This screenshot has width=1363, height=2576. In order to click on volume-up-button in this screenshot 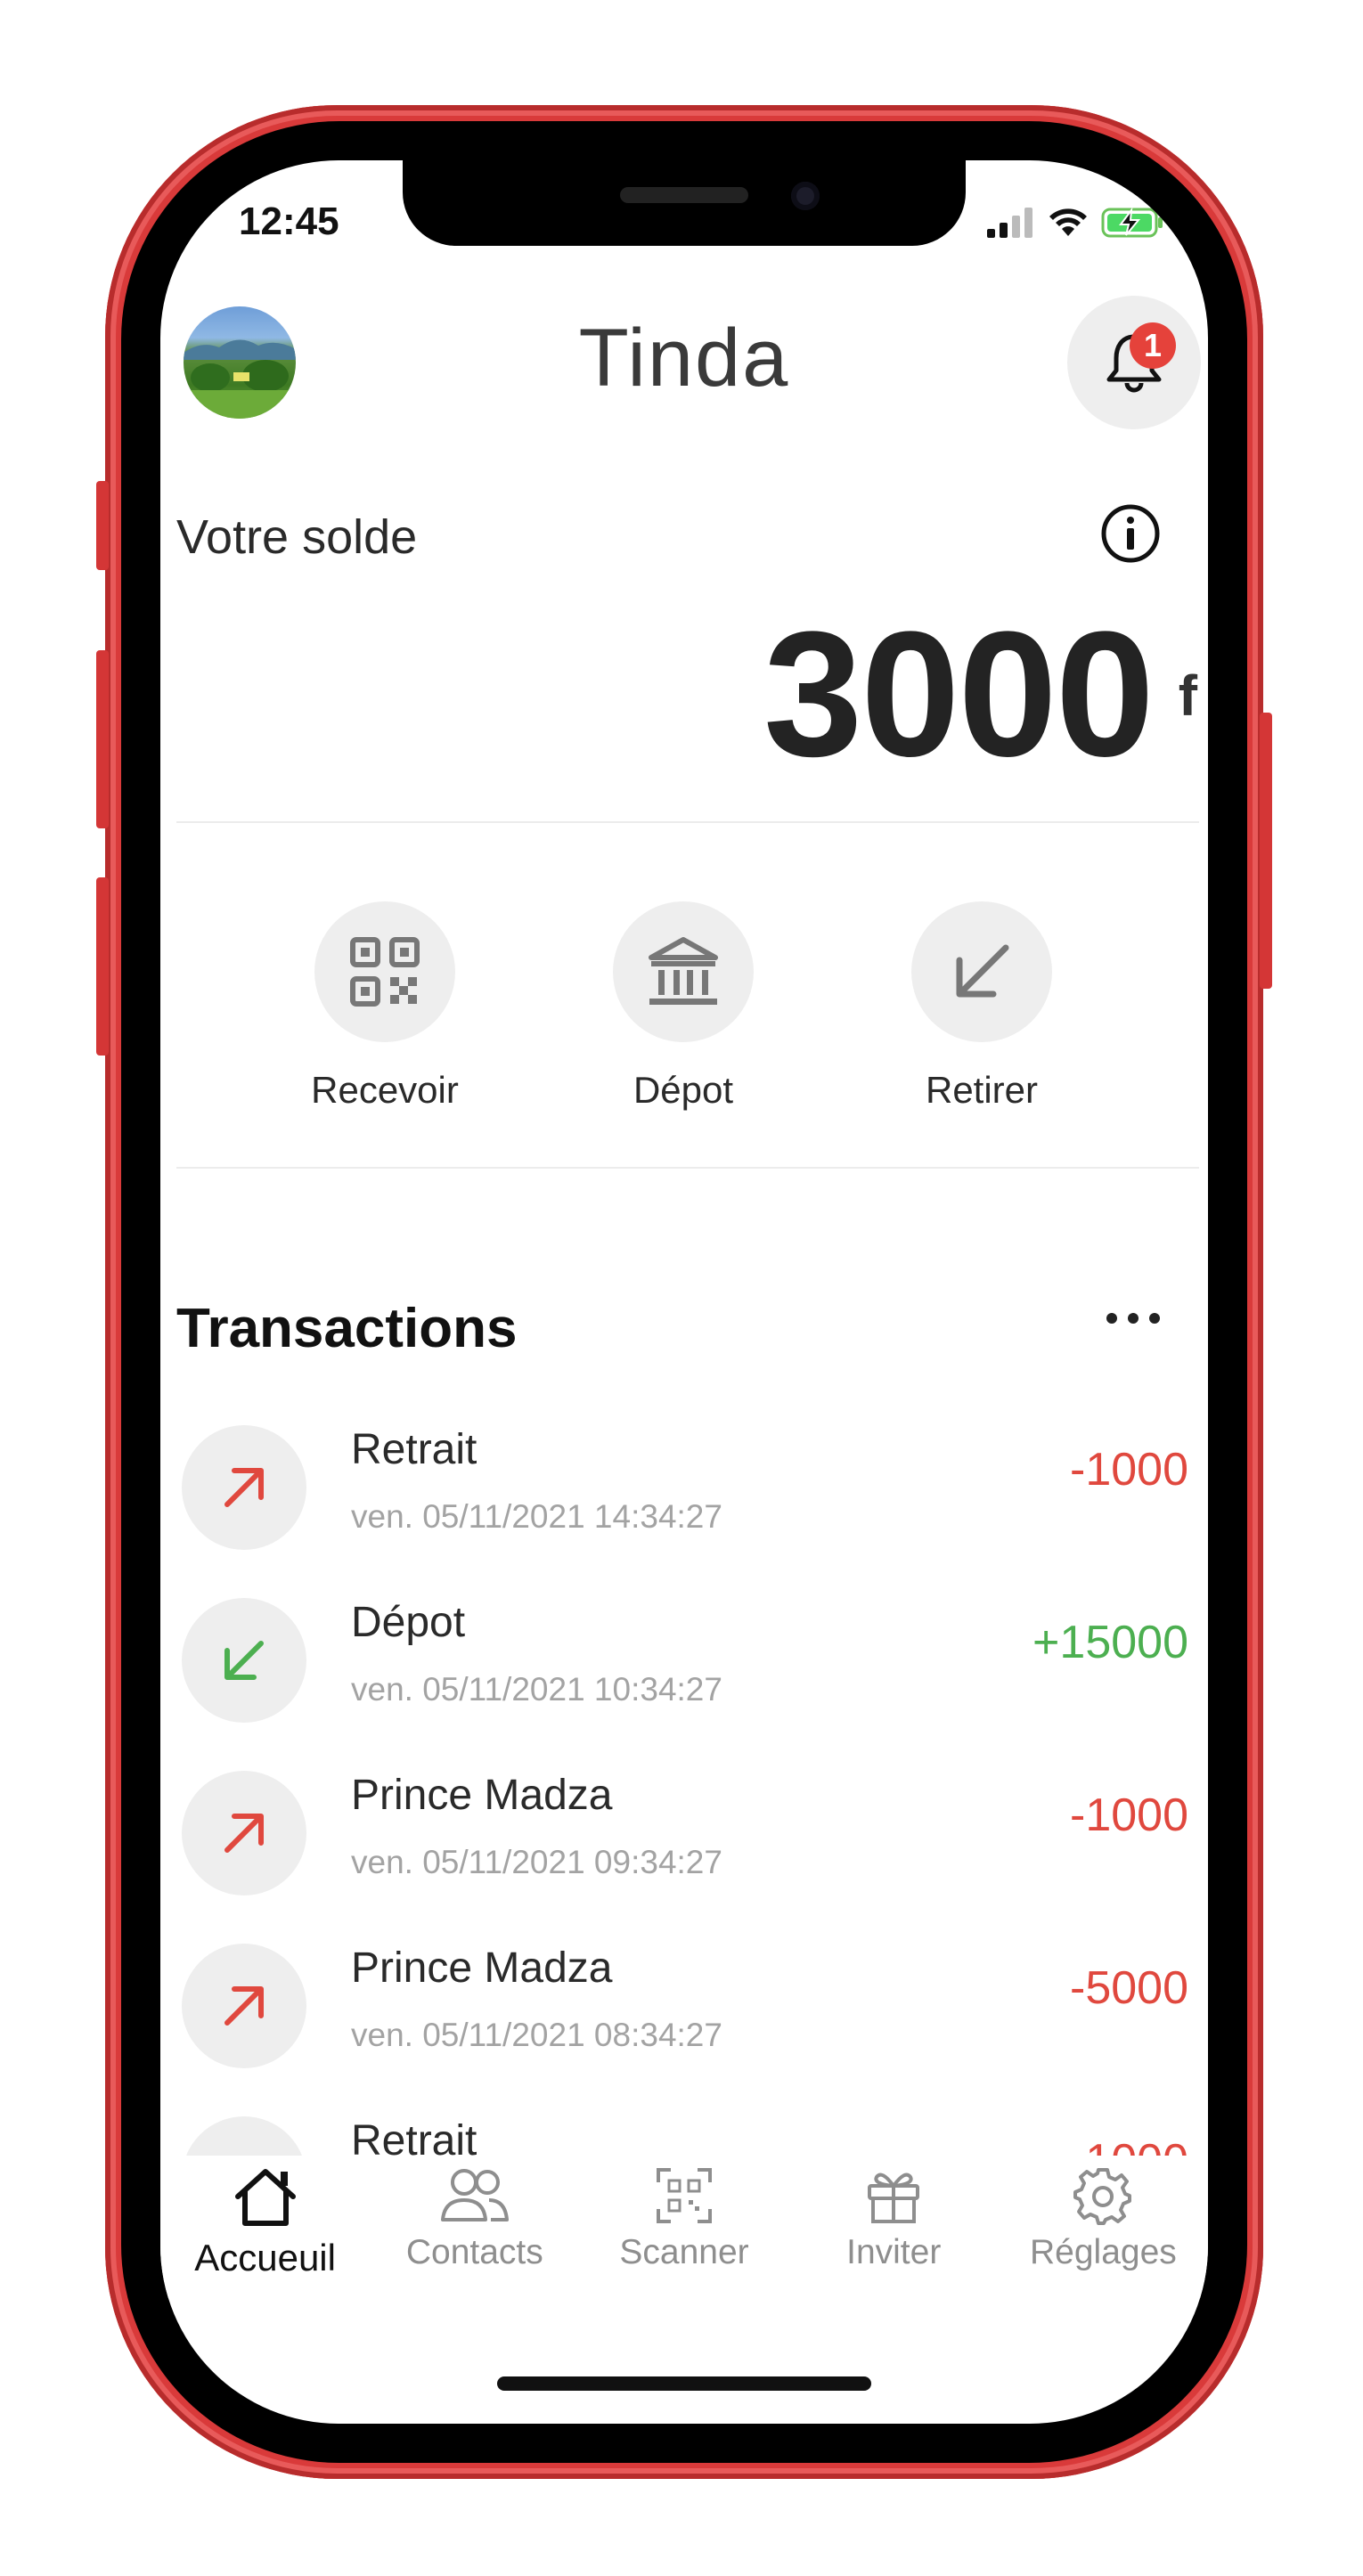, I will do `click(102, 739)`.